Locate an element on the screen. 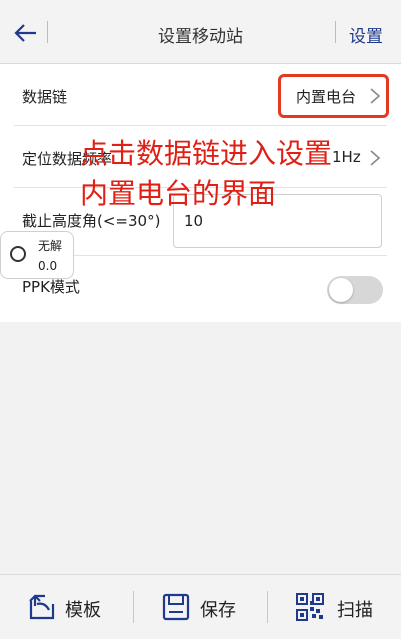  status-circle-icon is located at coordinates (18, 254).